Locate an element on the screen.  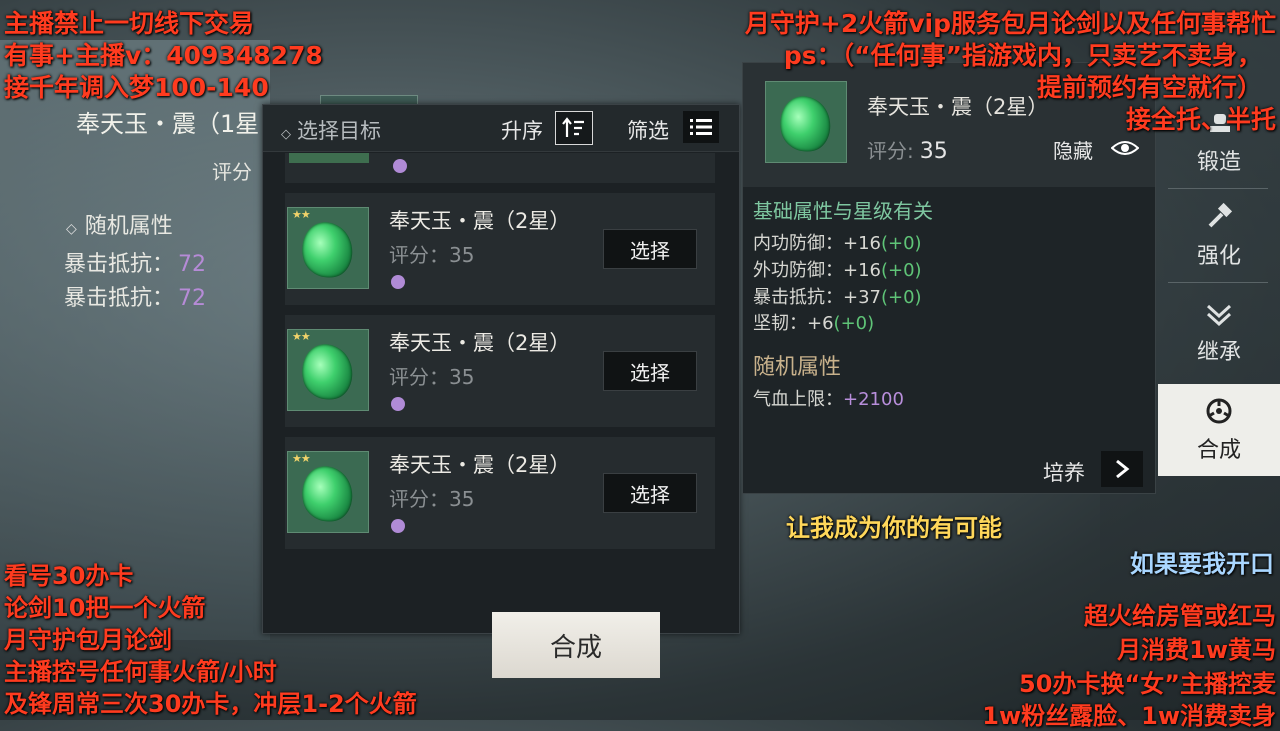
overlay-text-center: 让我成为你的有可能 is located at coordinates (894, 528).